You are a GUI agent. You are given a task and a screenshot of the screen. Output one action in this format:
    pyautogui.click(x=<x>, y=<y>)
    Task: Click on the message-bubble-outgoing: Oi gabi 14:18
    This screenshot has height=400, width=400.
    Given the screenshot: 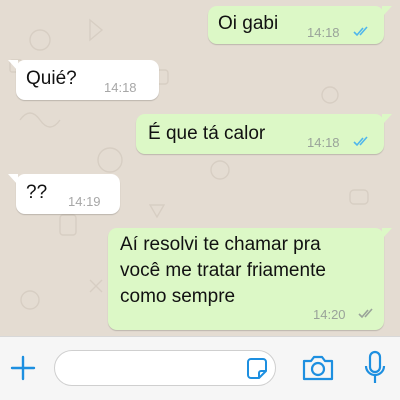 What is the action you would take?
    pyautogui.click(x=300, y=25)
    